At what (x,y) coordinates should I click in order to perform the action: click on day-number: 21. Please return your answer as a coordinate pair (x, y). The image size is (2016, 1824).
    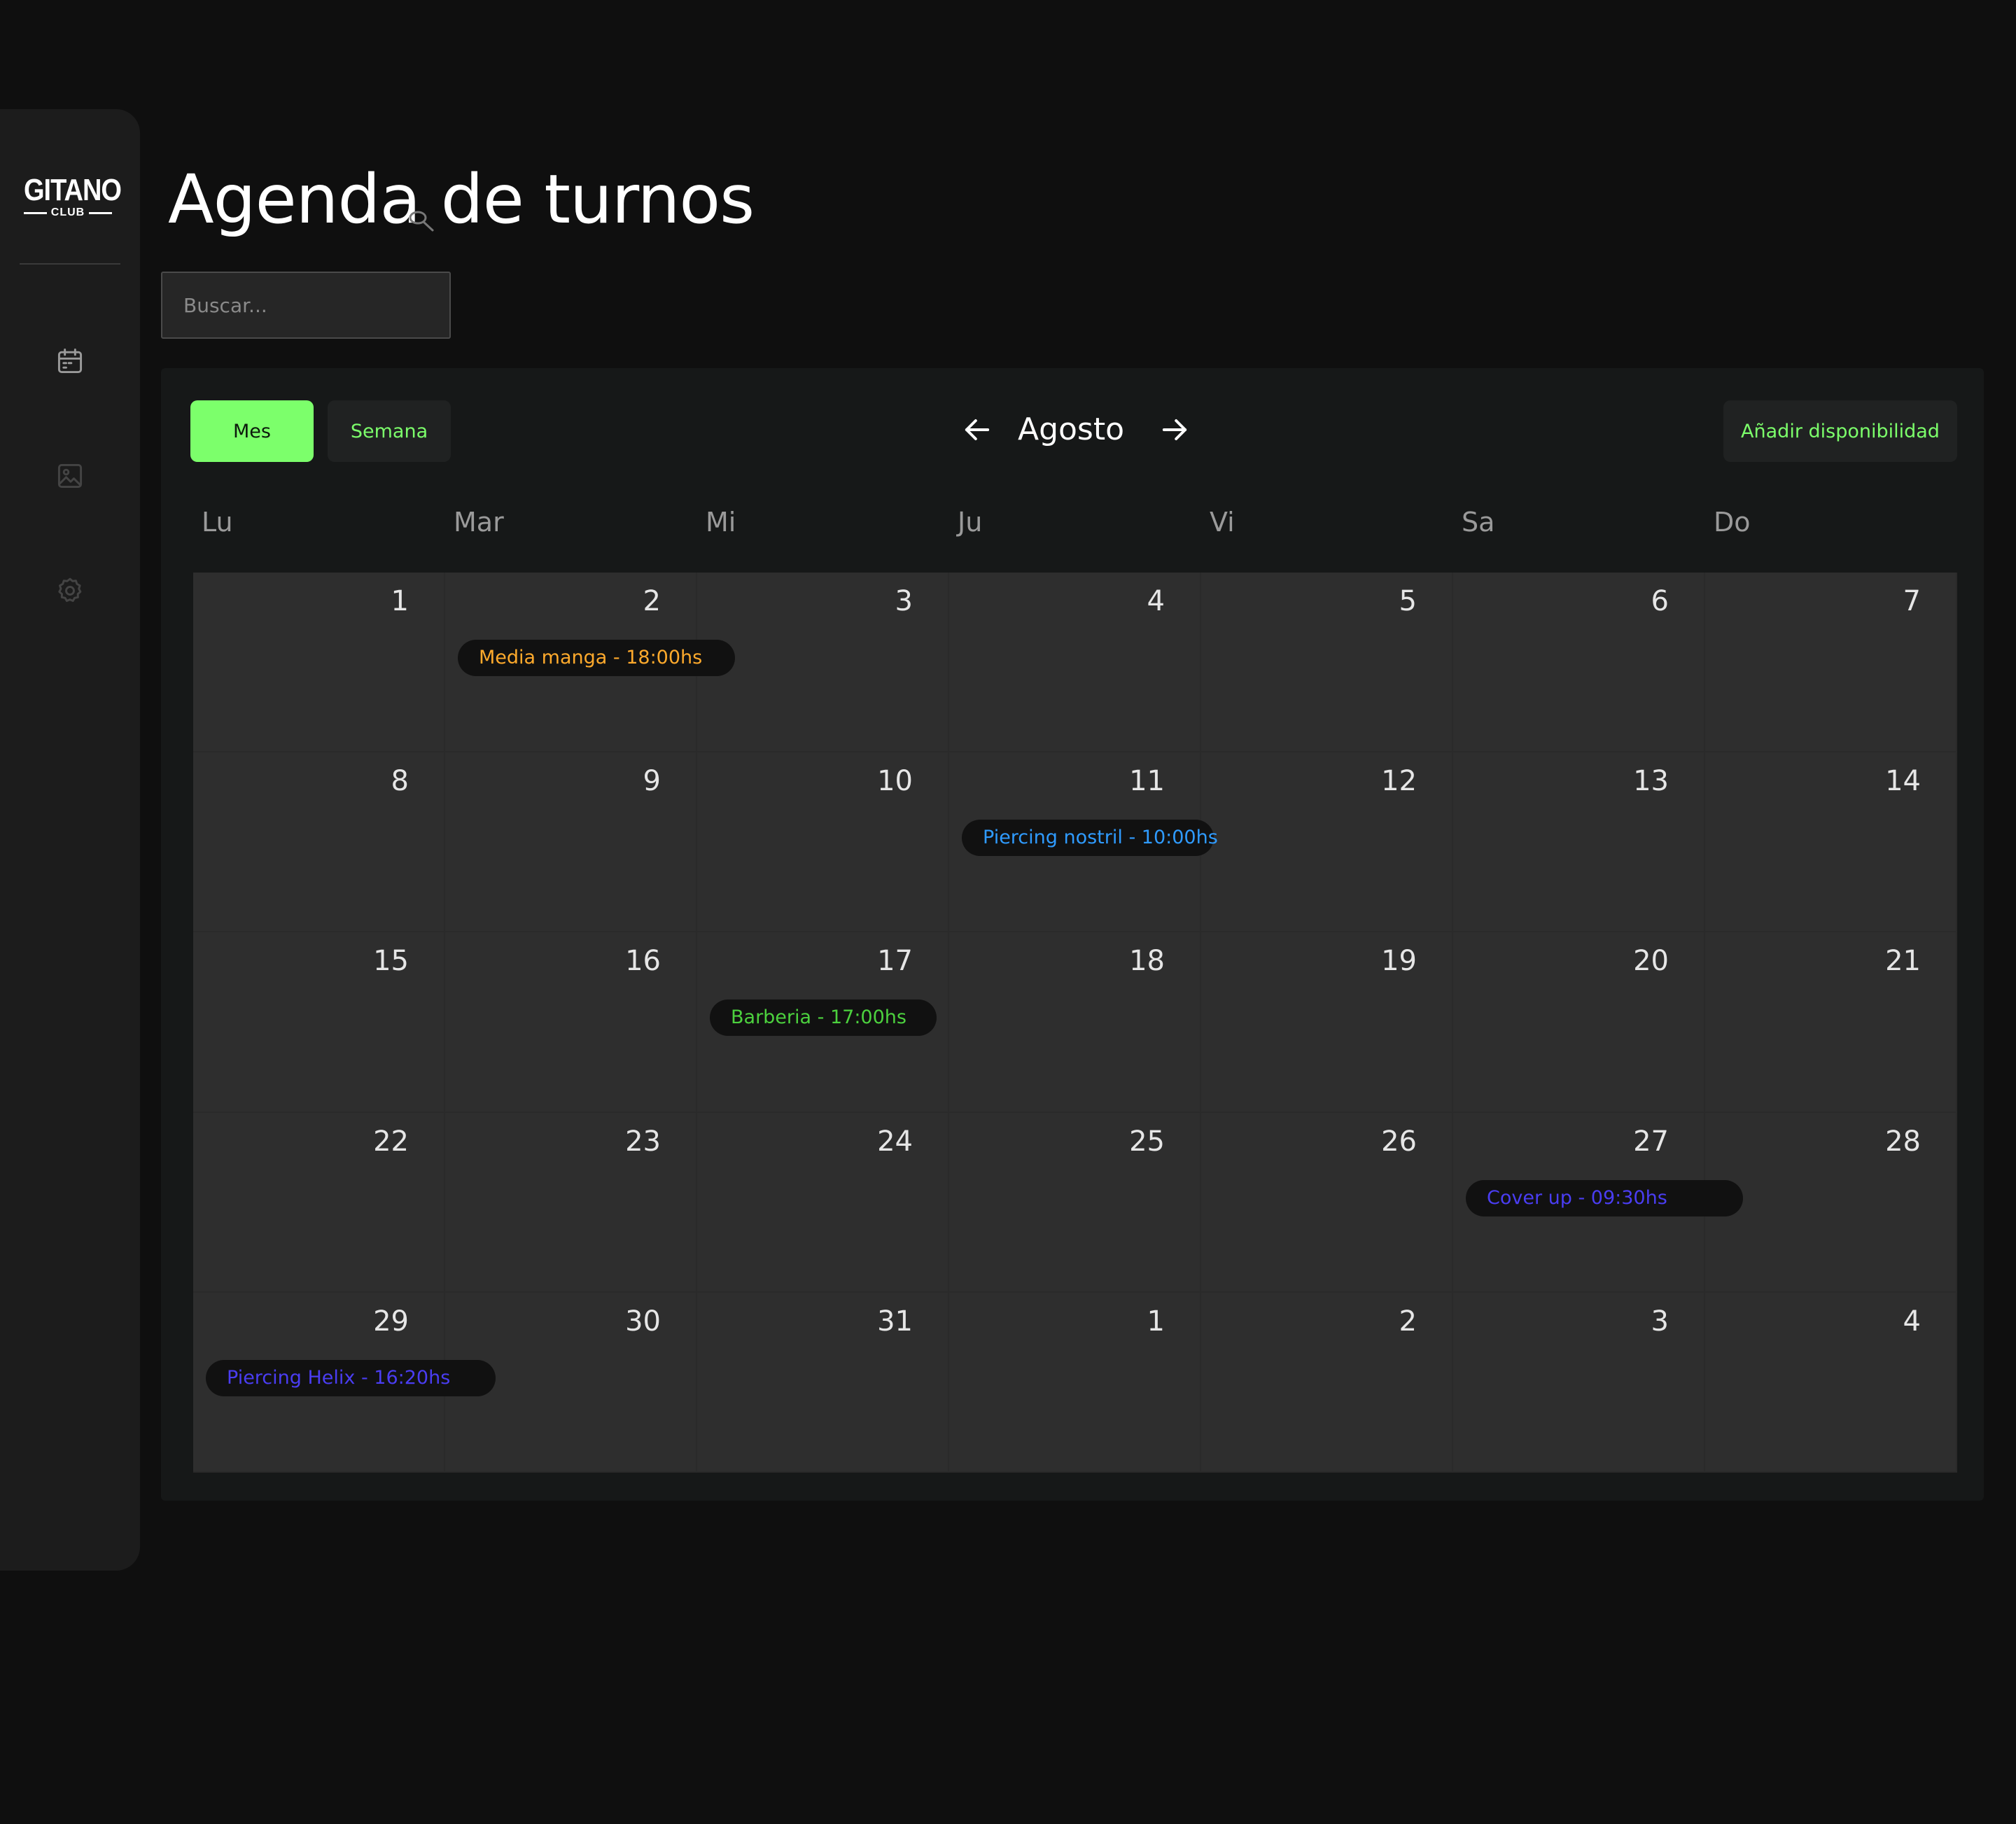
    Looking at the image, I should click on (1903, 961).